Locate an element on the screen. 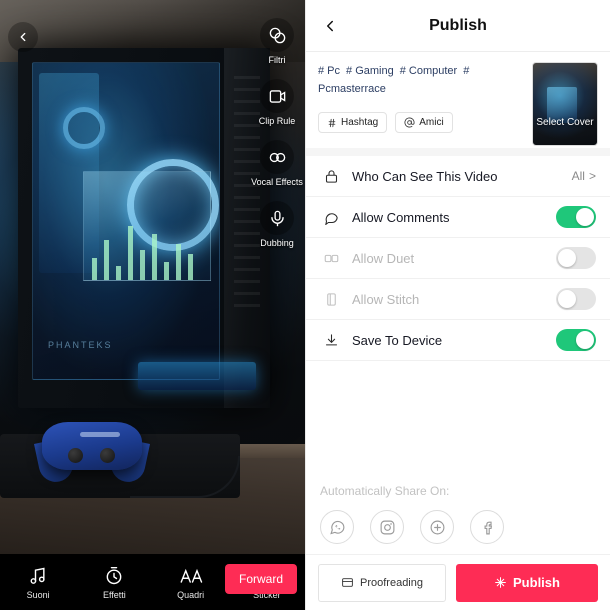 The width and height of the screenshot is (610, 610). filters-icon is located at coordinates (277, 35).